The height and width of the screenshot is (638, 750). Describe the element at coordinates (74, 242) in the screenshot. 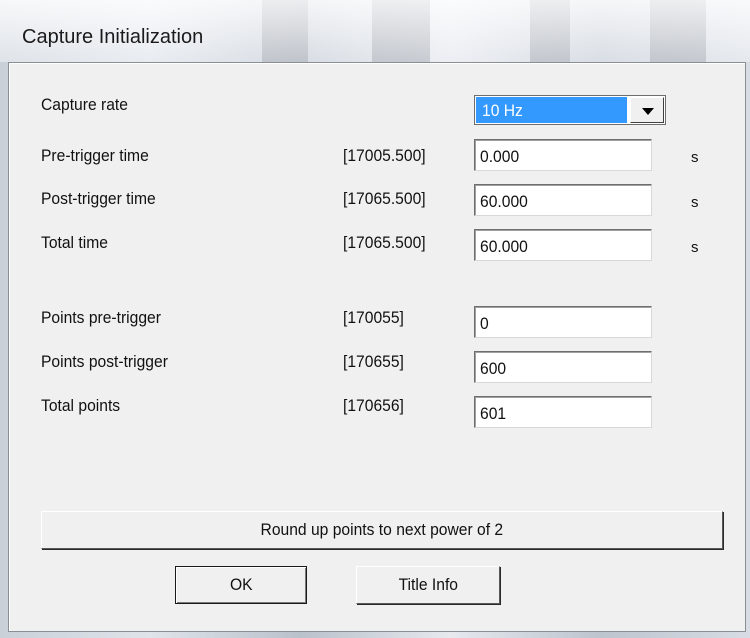

I see `total-time-label: Total time` at that location.